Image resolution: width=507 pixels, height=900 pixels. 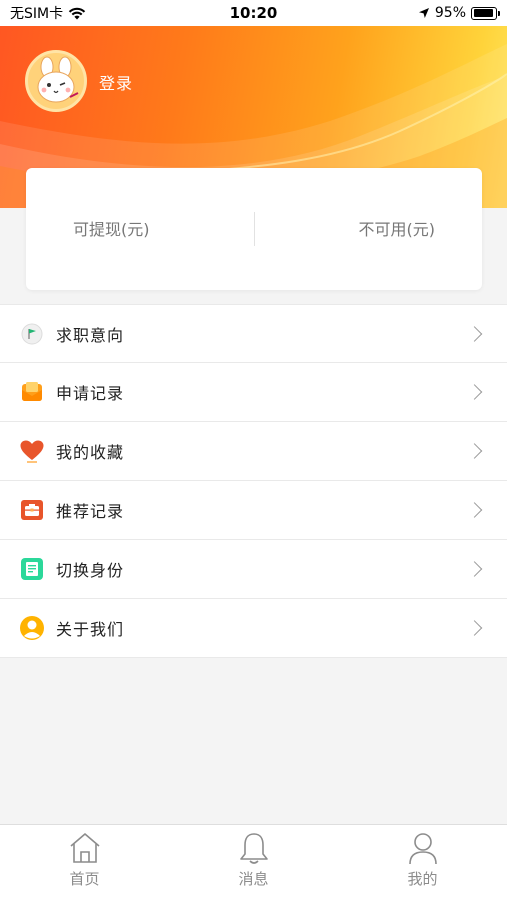 I want to click on briefcase-icon, so click(x=32, y=510).